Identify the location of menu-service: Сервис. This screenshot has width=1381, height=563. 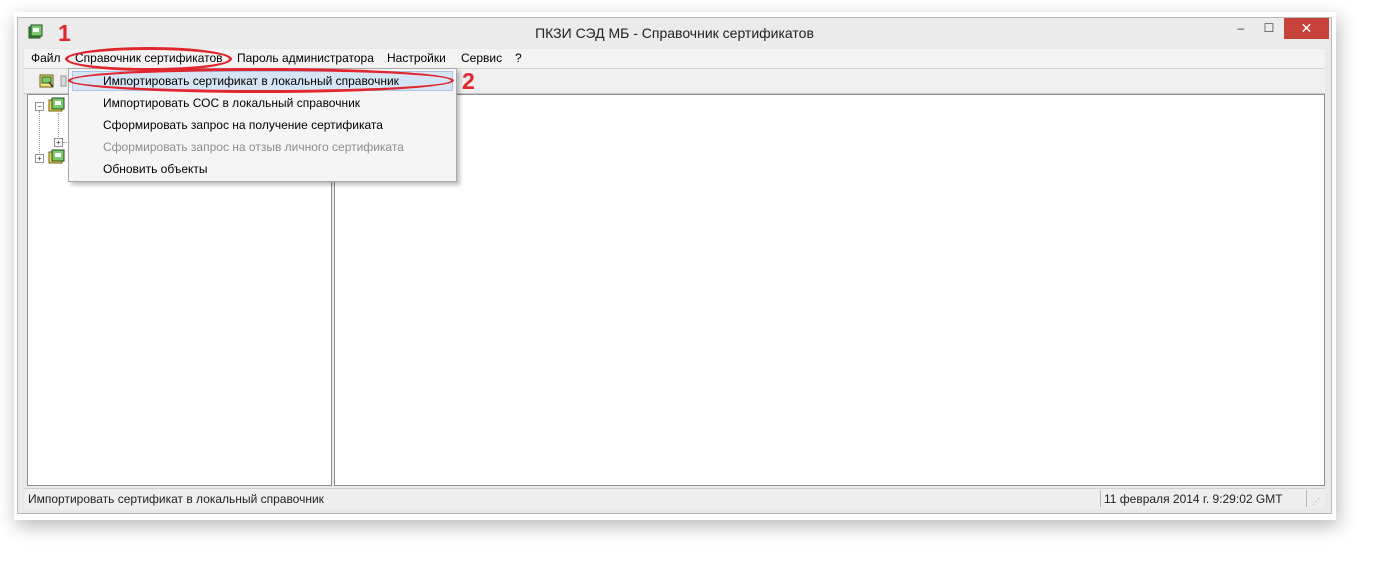
(481, 58).